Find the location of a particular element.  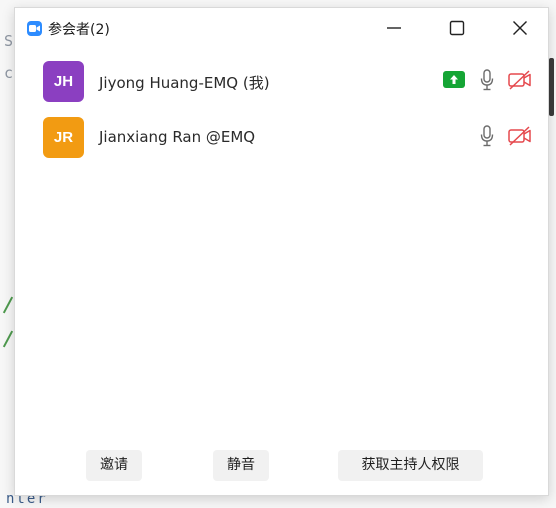

avatar: JH is located at coordinates (63, 81).